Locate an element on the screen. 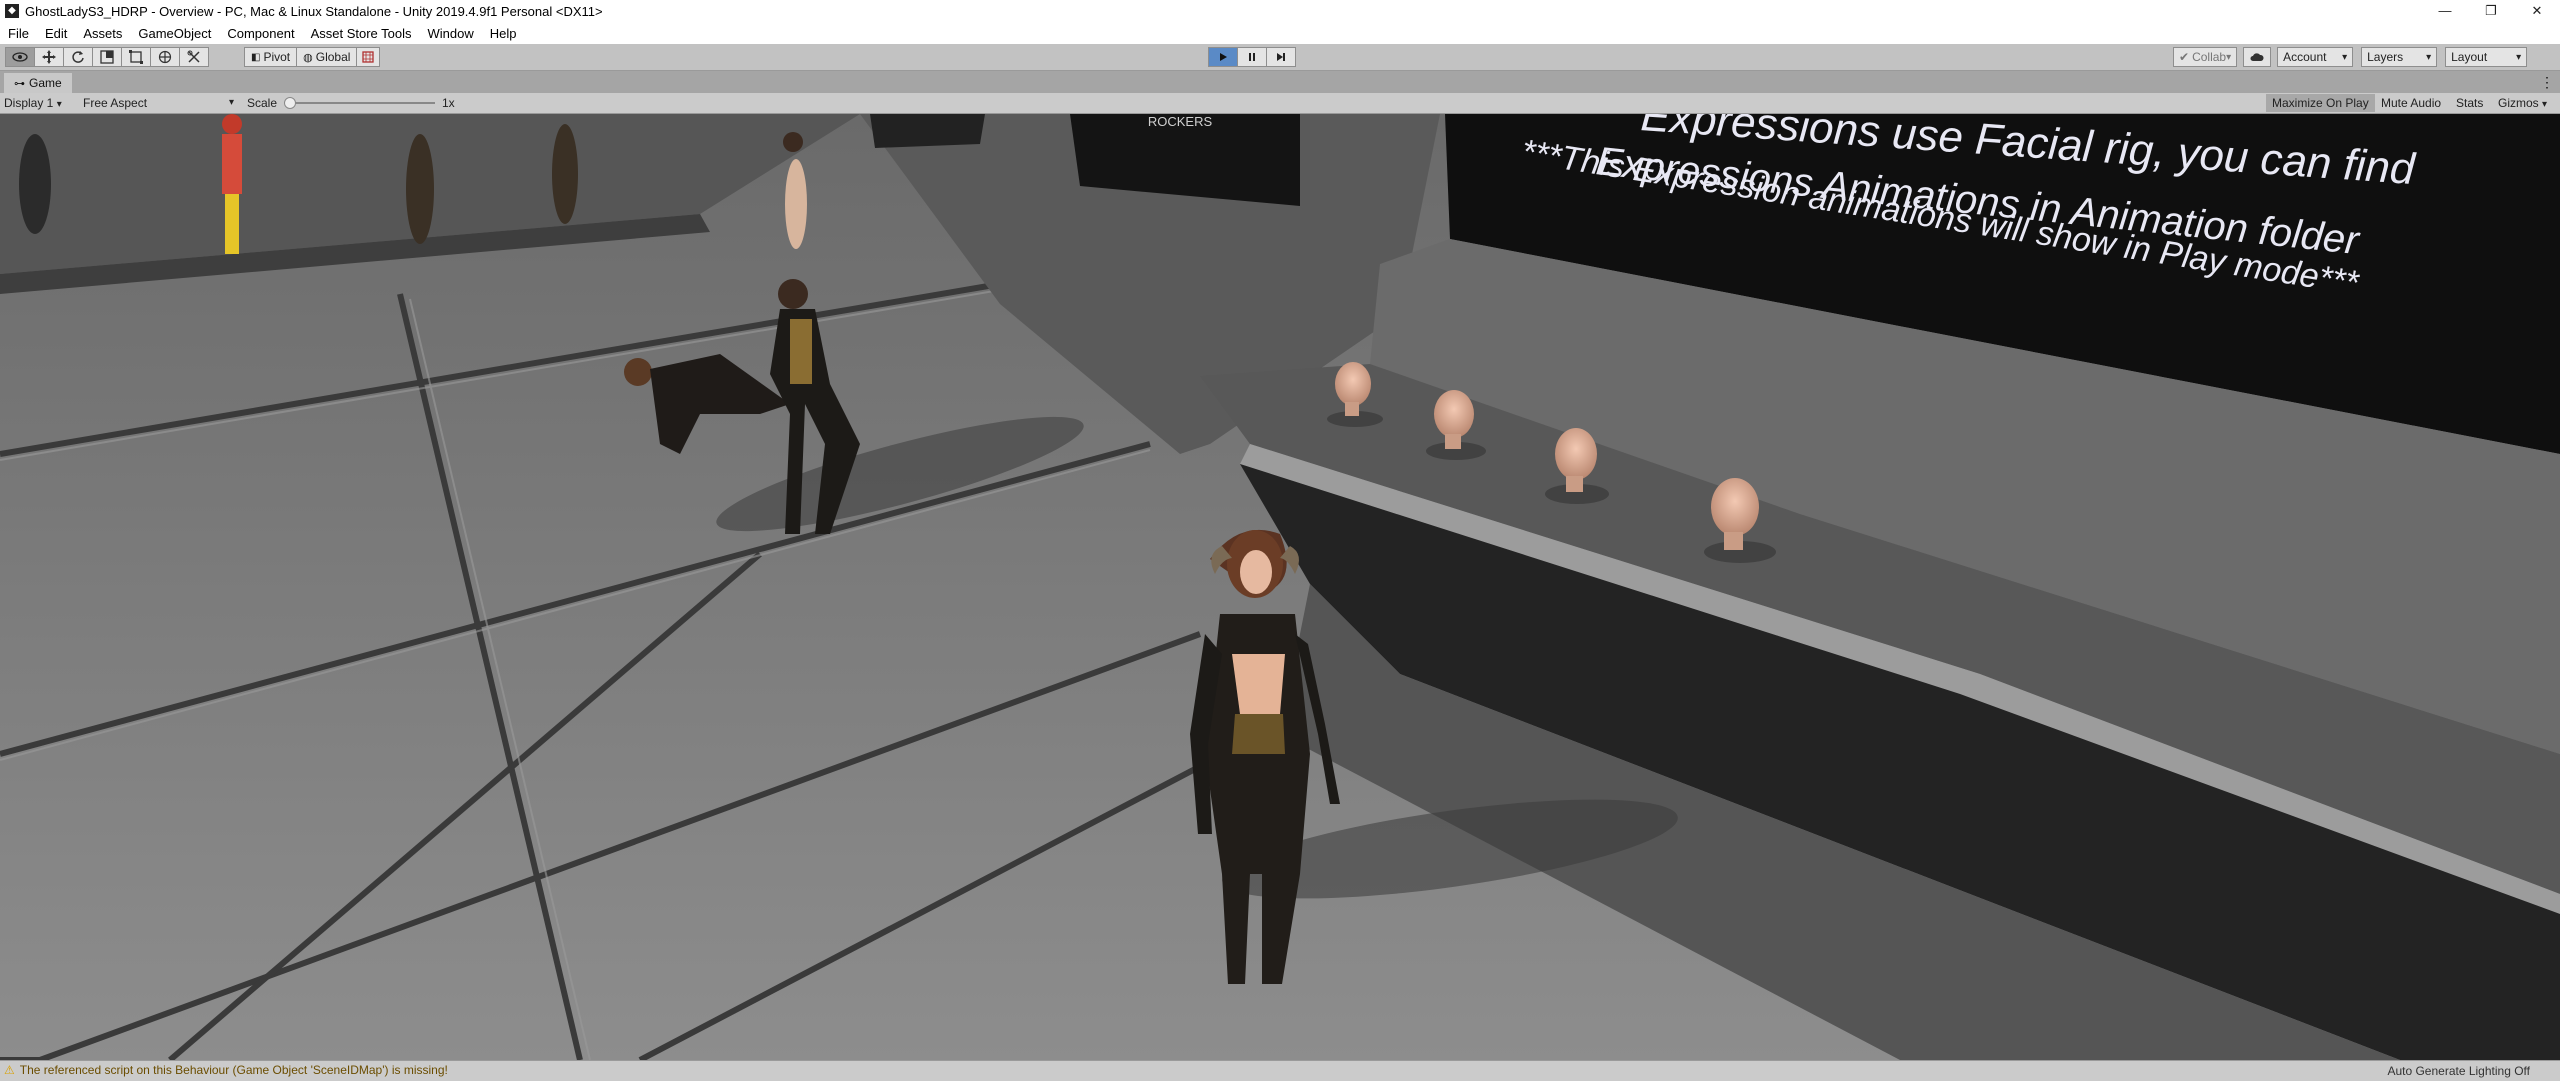 This screenshot has width=2560, height=1081. scale-value: 1x is located at coordinates (448, 103).